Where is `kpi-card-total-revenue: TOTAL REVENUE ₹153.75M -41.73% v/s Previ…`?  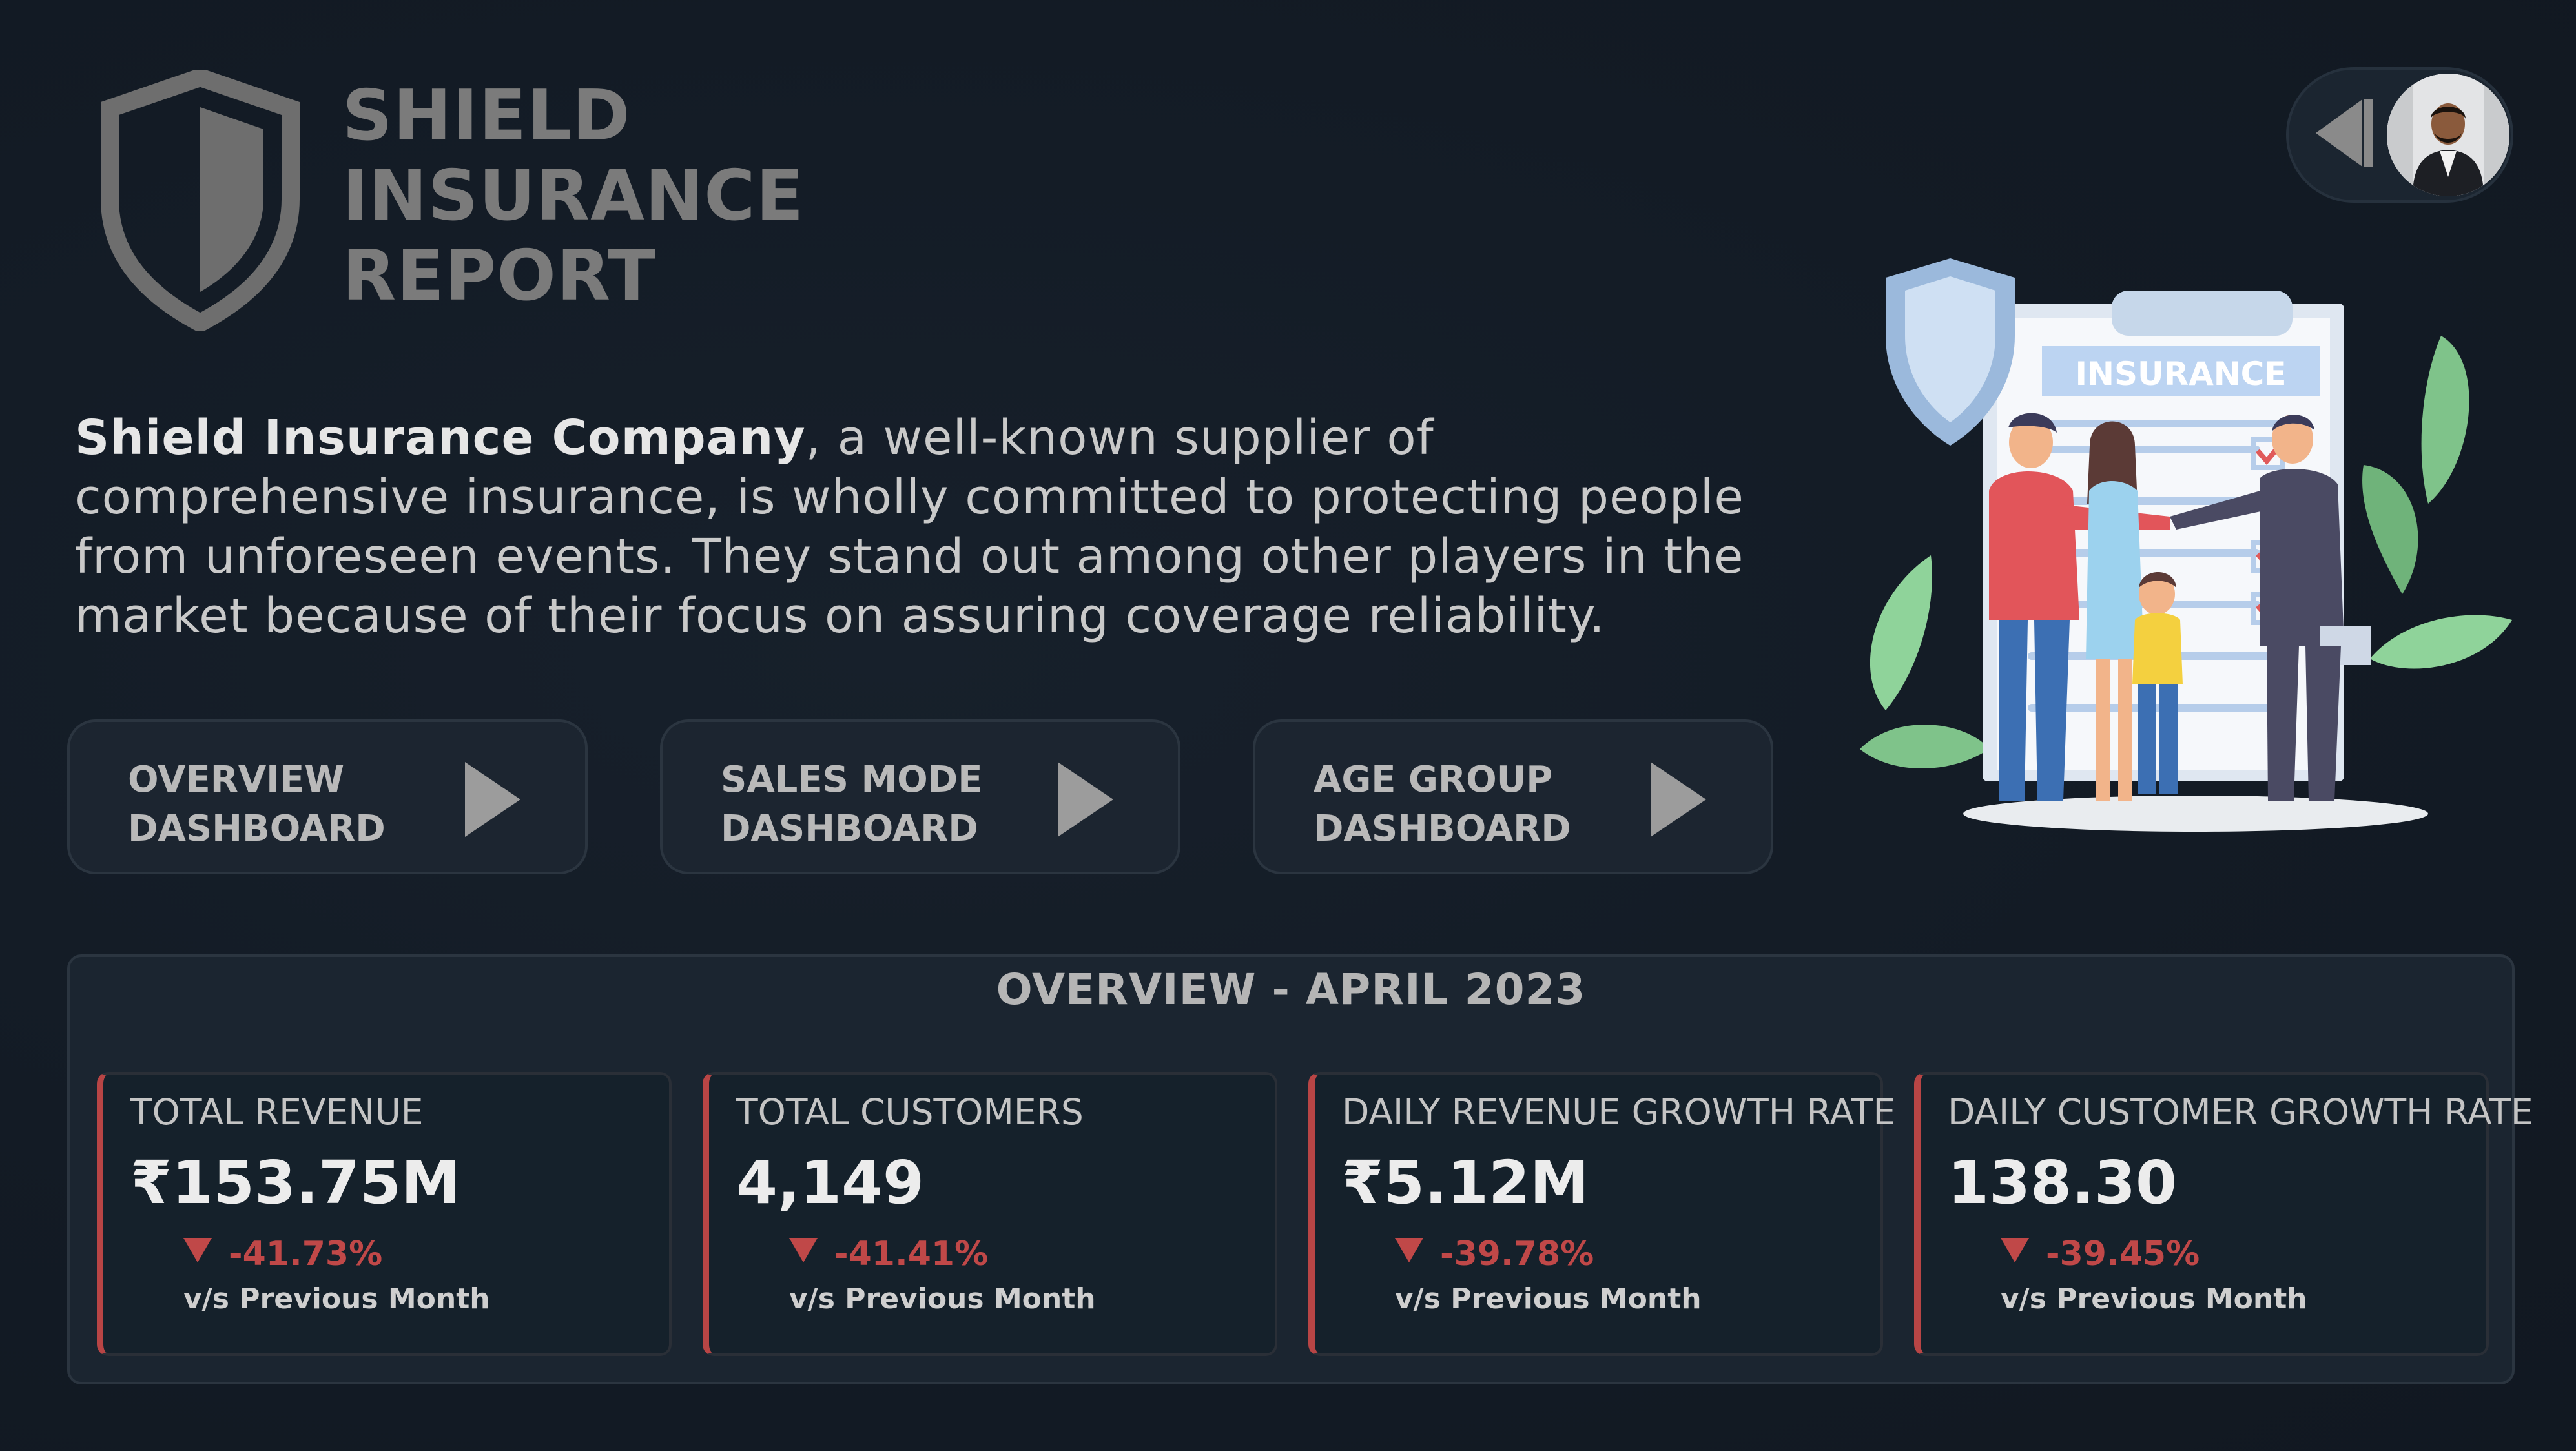
kpi-card-total-revenue: TOTAL REVENUE ₹153.75M -41.73% v/s Previ… is located at coordinates (384, 1214).